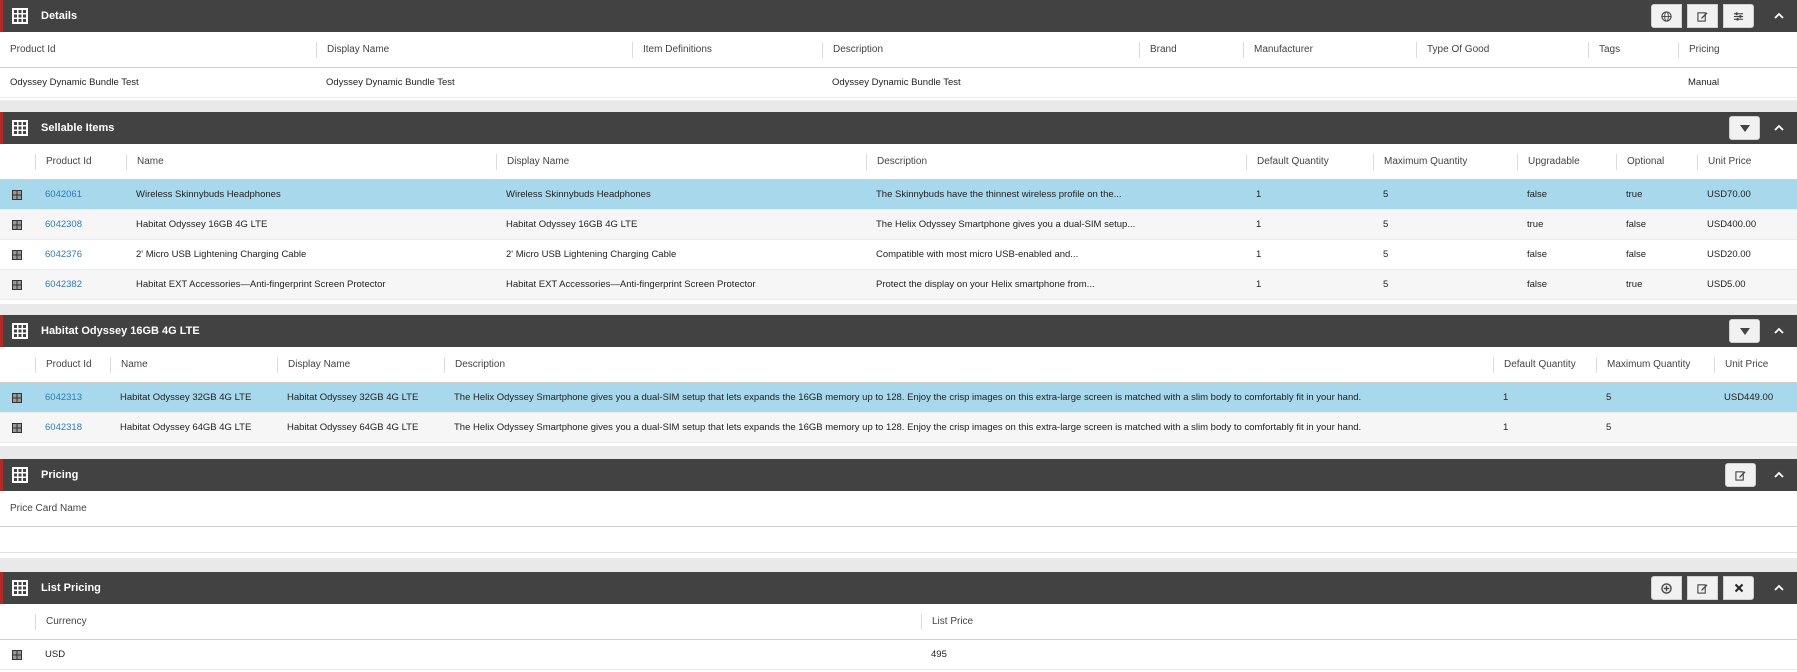 This screenshot has height=672, width=1797. What do you see at coordinates (1724, 162) in the screenshot?
I see `sellable-col-unit-price: Unit Price` at bounding box center [1724, 162].